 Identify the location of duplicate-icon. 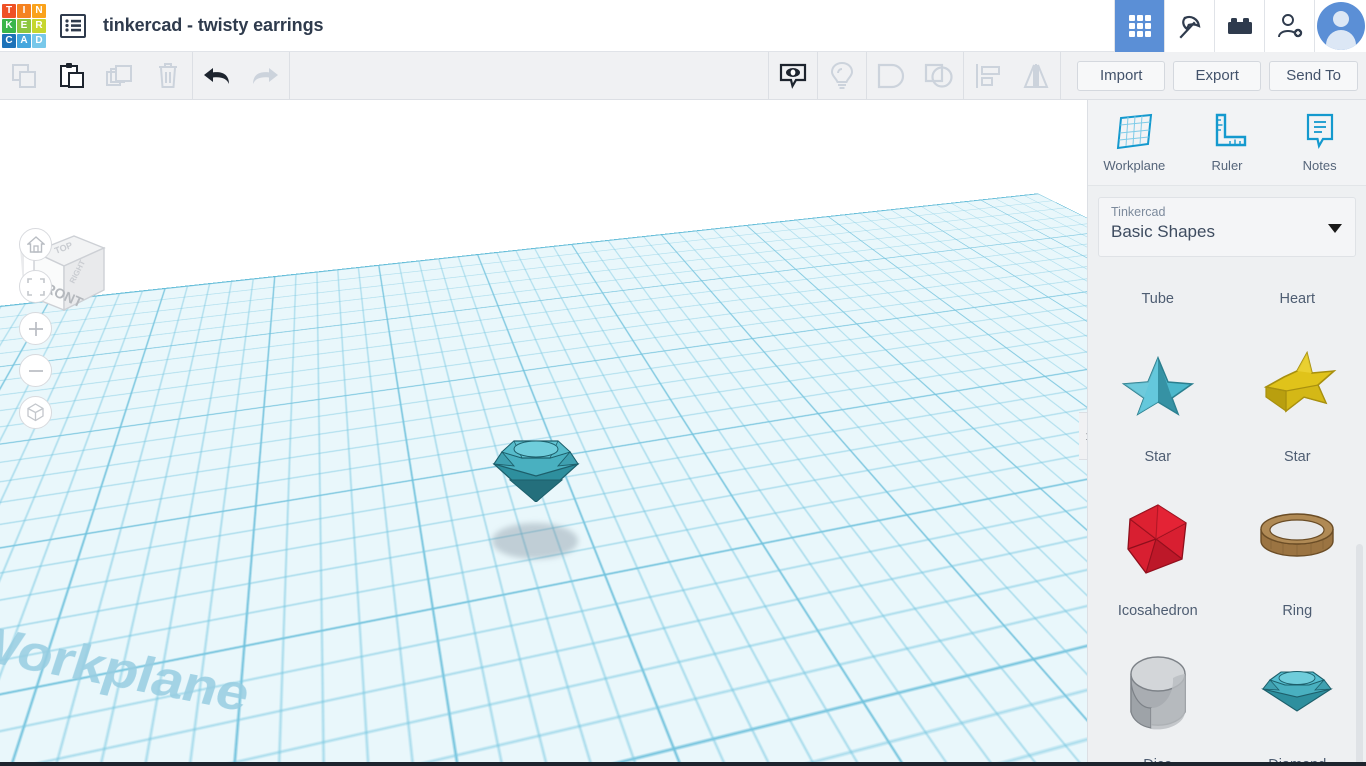
(119, 75).